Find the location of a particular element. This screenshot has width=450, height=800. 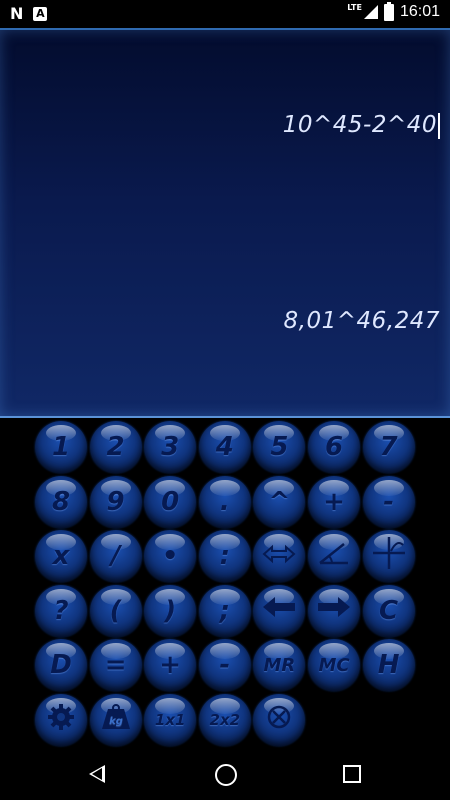

status-left: N A is located at coordinates (29, 13).